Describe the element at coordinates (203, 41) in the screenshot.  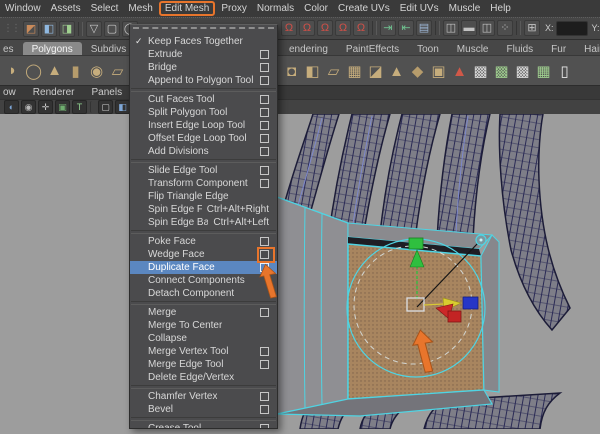
I see `menu-item: ✓ Keep Faces Together` at that location.